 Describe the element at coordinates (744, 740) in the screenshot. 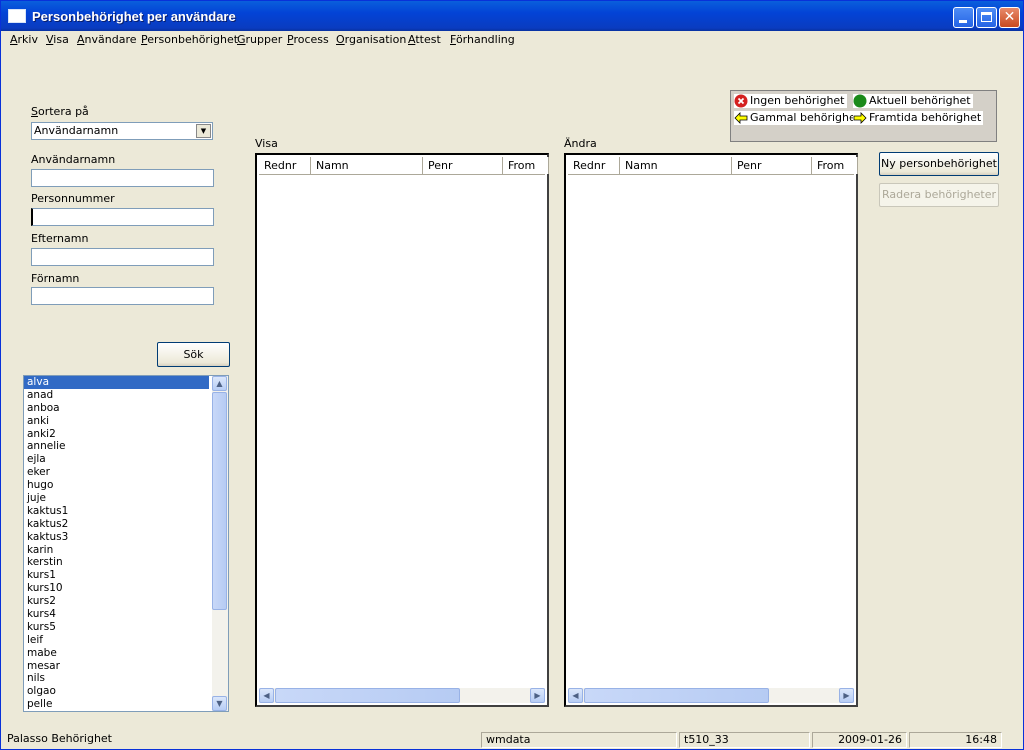

I see `status-server: t510_33` at that location.